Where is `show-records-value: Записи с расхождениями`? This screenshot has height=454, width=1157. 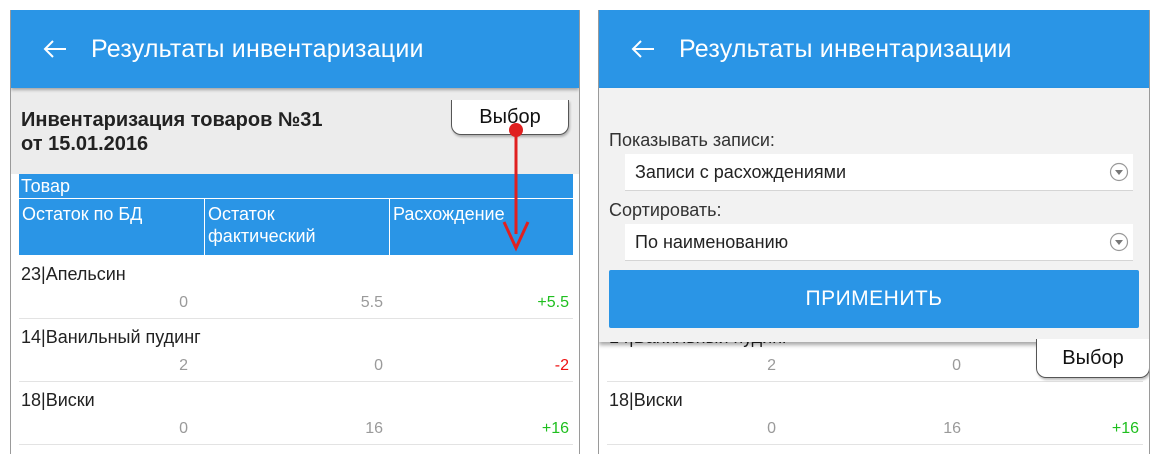 show-records-value: Записи с расхождениями is located at coordinates (741, 171).